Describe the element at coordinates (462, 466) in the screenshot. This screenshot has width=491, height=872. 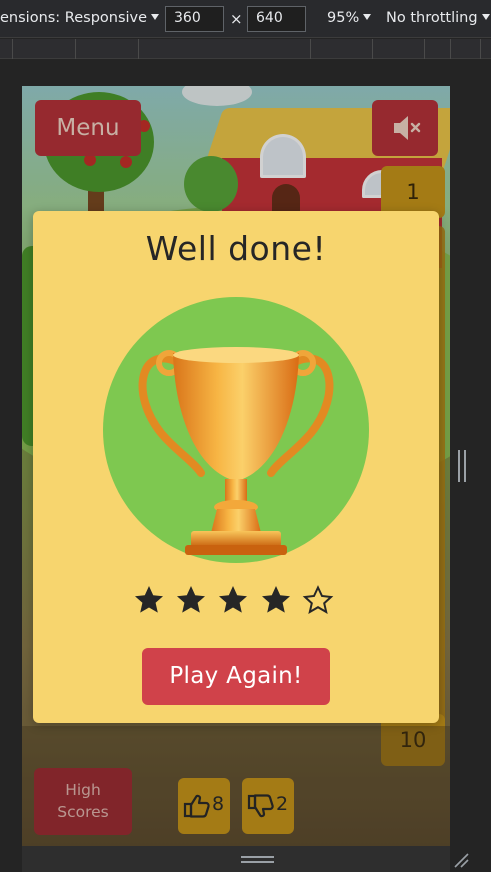
I see `resize-handle-right` at that location.